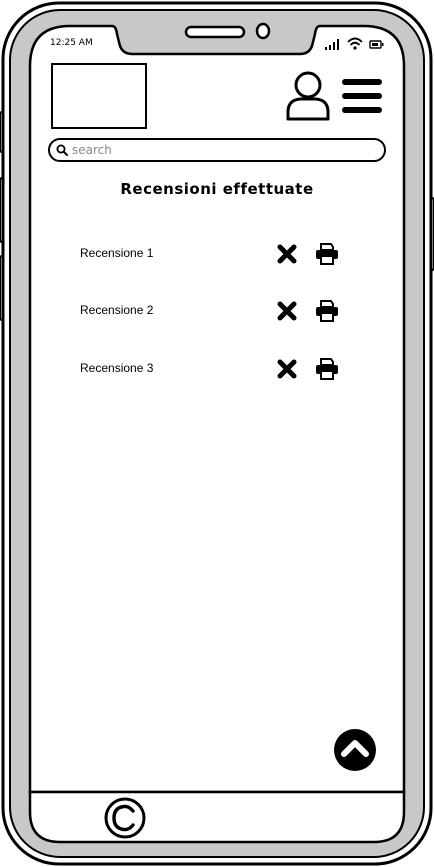 This screenshot has width=434, height=867. I want to click on copyright-icon, so click(125, 818).